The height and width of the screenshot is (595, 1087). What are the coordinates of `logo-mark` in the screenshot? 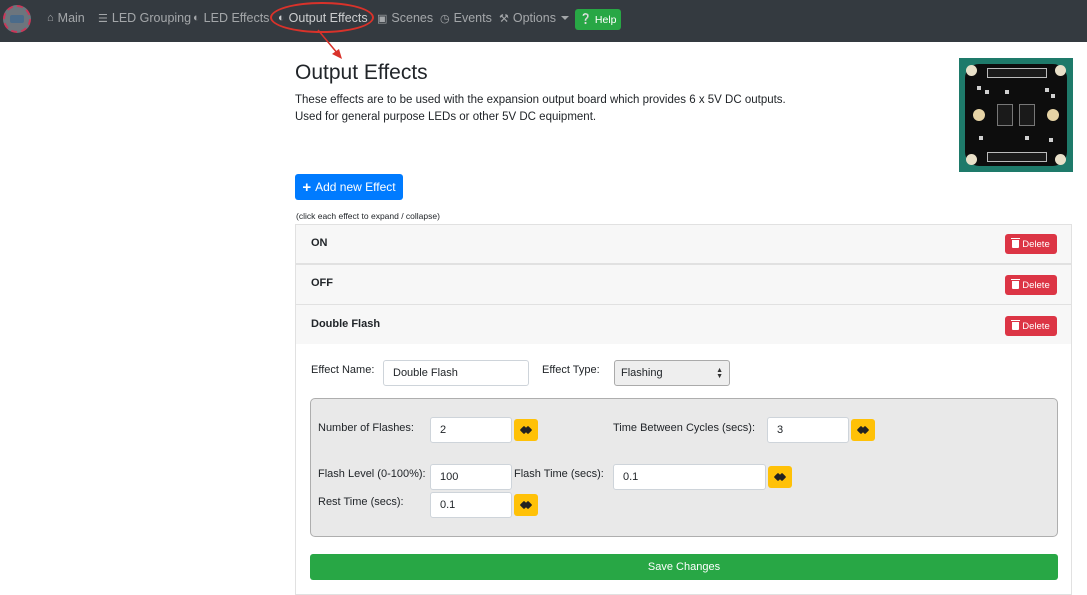 It's located at (17, 19).